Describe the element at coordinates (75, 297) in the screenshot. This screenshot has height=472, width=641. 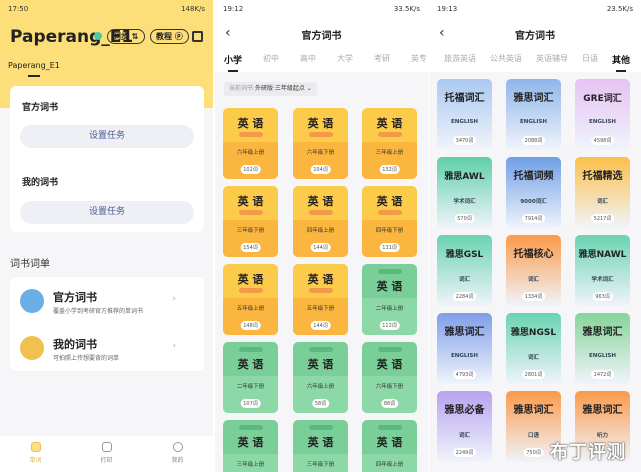
I see `list-title: 官方词书` at that location.